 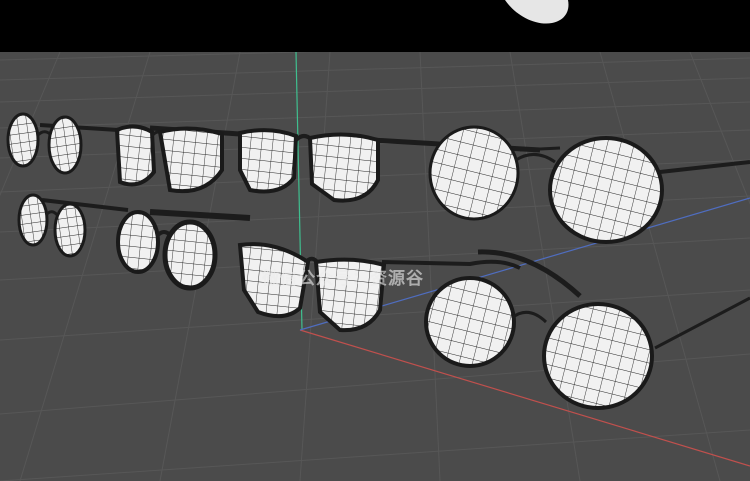 I want to click on glasses-row2-small-round, so click(x=73, y=225).